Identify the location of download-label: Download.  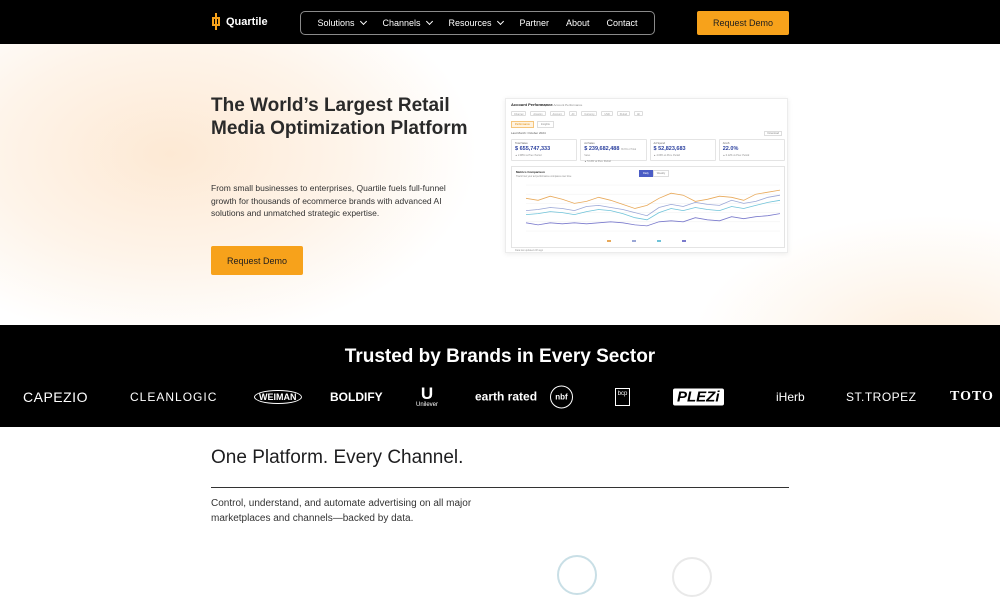
(773, 133).